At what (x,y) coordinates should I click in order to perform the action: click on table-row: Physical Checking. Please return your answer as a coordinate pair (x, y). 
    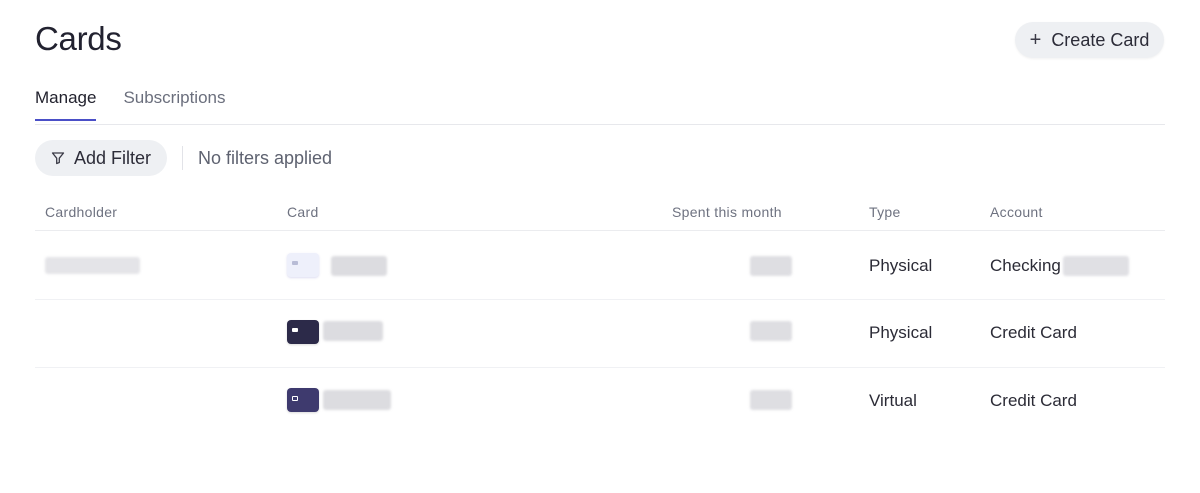
    Looking at the image, I should click on (600, 265).